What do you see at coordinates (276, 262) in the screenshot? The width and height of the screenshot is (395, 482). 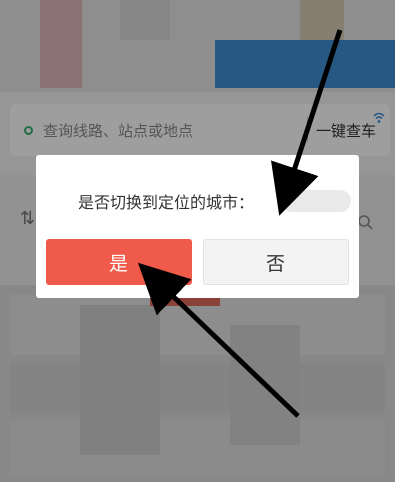 I see `no-button: 否` at bounding box center [276, 262].